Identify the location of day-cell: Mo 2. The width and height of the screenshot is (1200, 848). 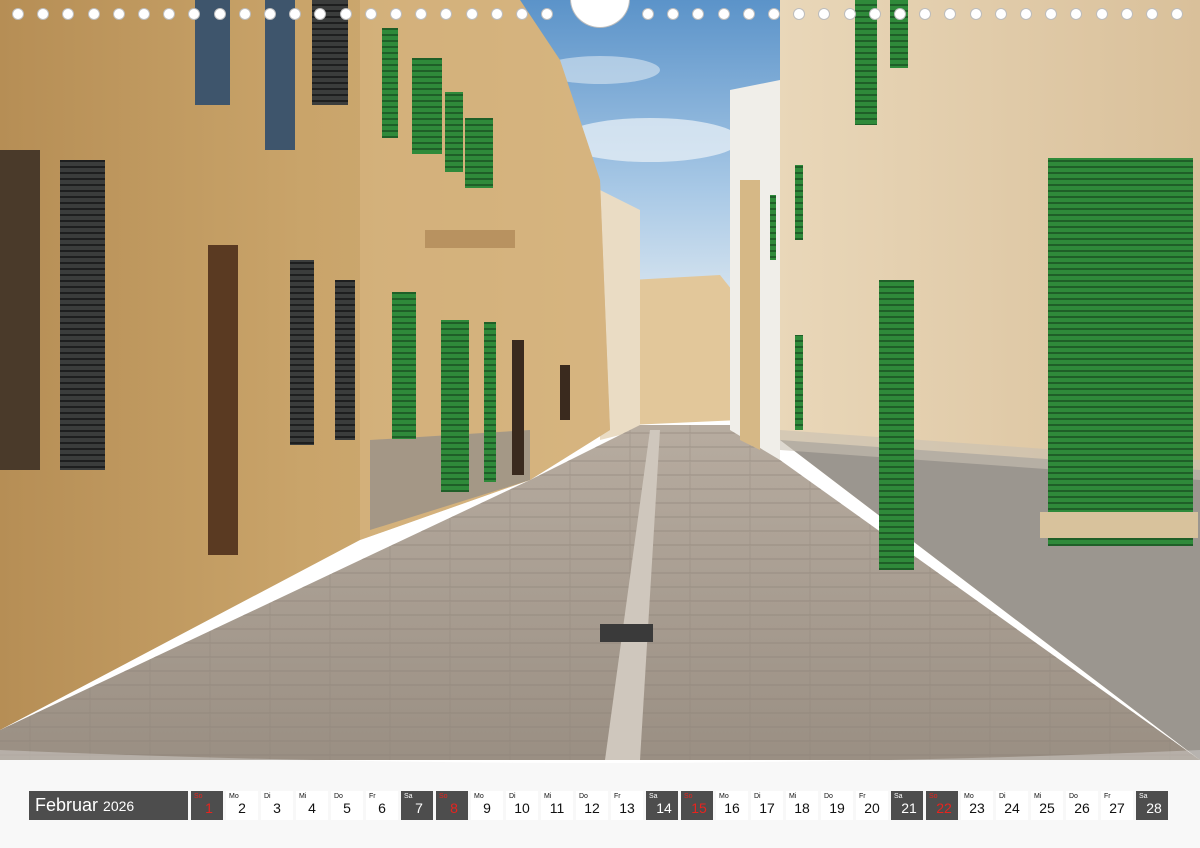
(242, 805).